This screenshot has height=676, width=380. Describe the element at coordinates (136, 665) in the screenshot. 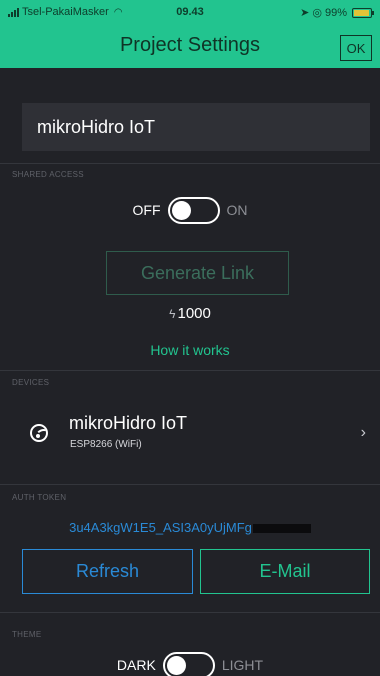

I see `theme-dark-label: DARK` at that location.